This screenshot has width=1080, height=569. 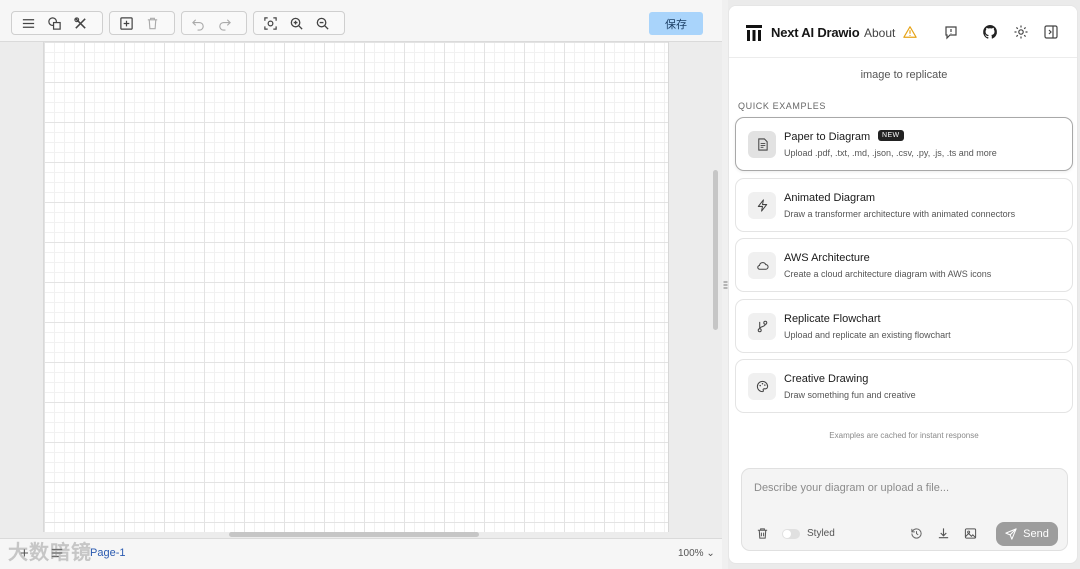 I want to click on menu-icon, so click(x=28, y=23).